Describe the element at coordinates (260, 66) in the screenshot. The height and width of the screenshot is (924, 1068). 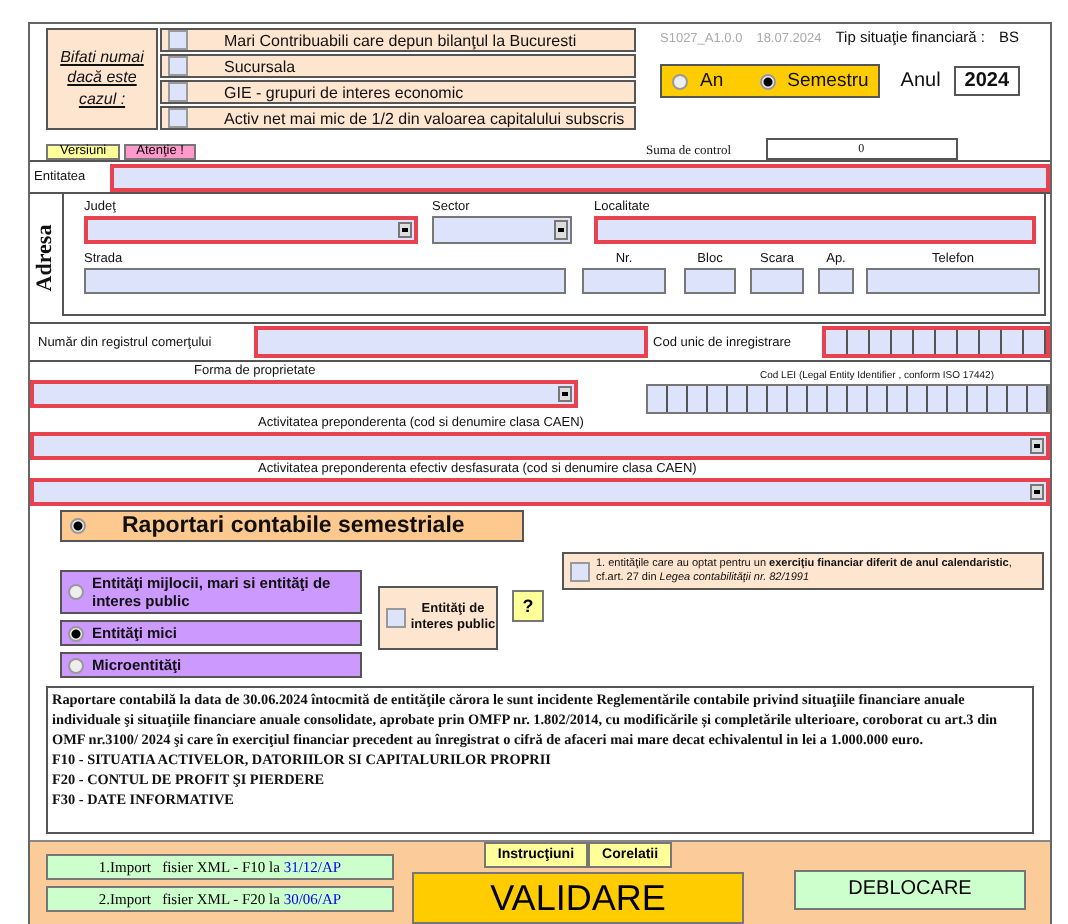
I see `option-label: Sucursala` at that location.